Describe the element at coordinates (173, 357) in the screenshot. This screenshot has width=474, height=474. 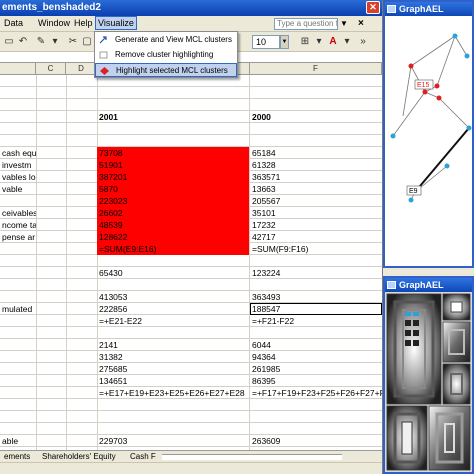
I see `cell-e: 31382` at that location.